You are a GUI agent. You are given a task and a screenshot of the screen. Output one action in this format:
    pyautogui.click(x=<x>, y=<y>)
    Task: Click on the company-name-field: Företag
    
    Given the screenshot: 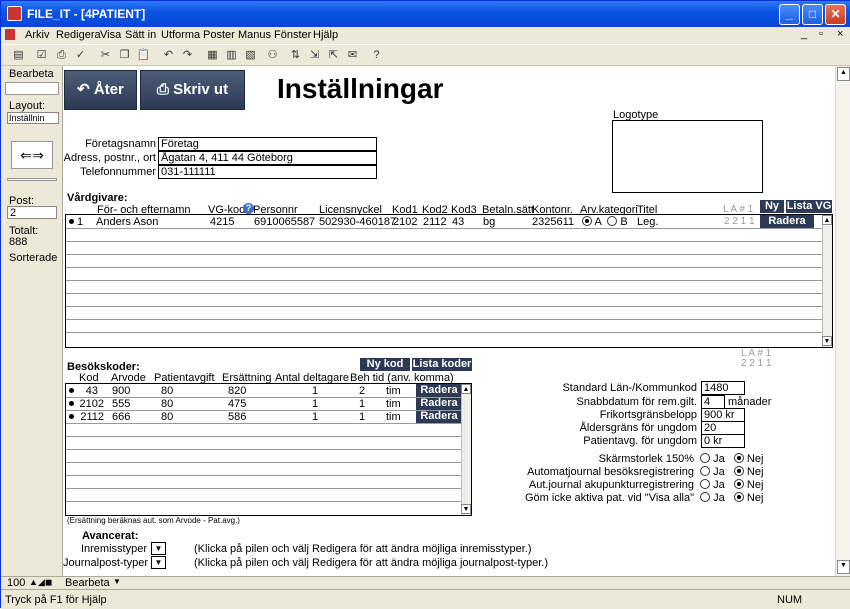 What is the action you would take?
    pyautogui.click(x=267, y=144)
    